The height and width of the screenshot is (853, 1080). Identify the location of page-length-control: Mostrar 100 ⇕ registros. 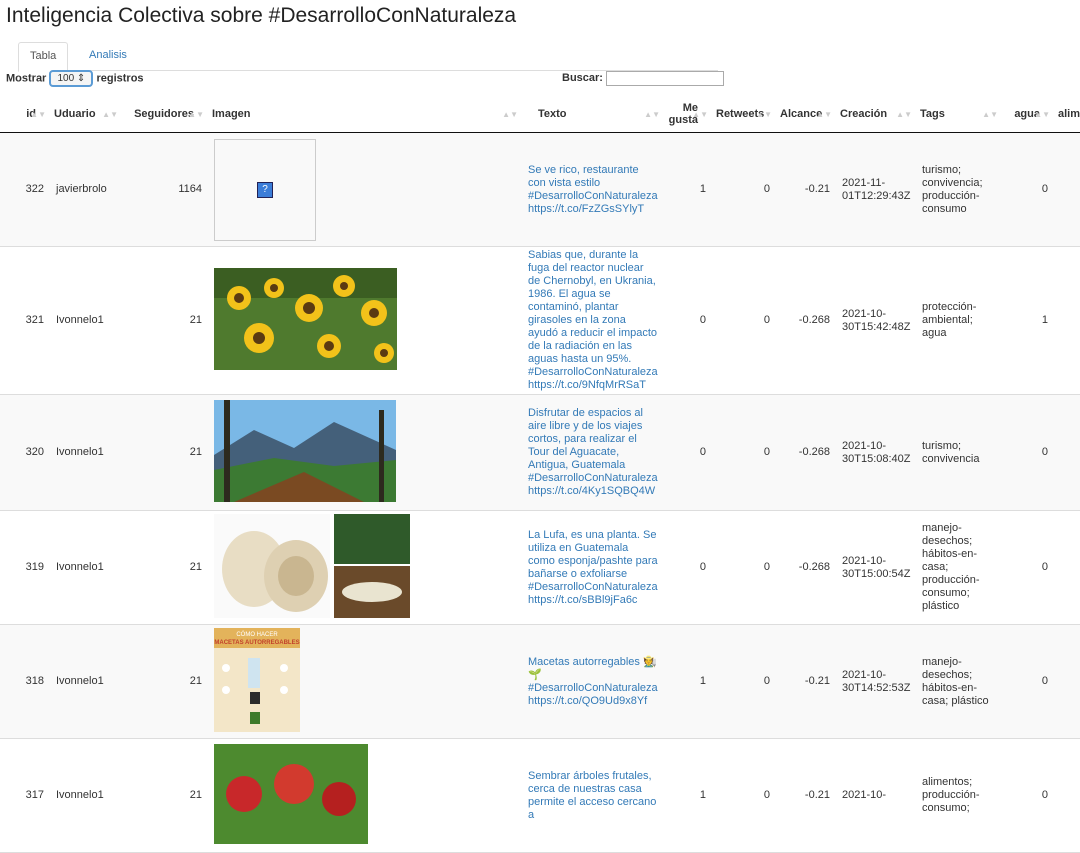
(75, 78).